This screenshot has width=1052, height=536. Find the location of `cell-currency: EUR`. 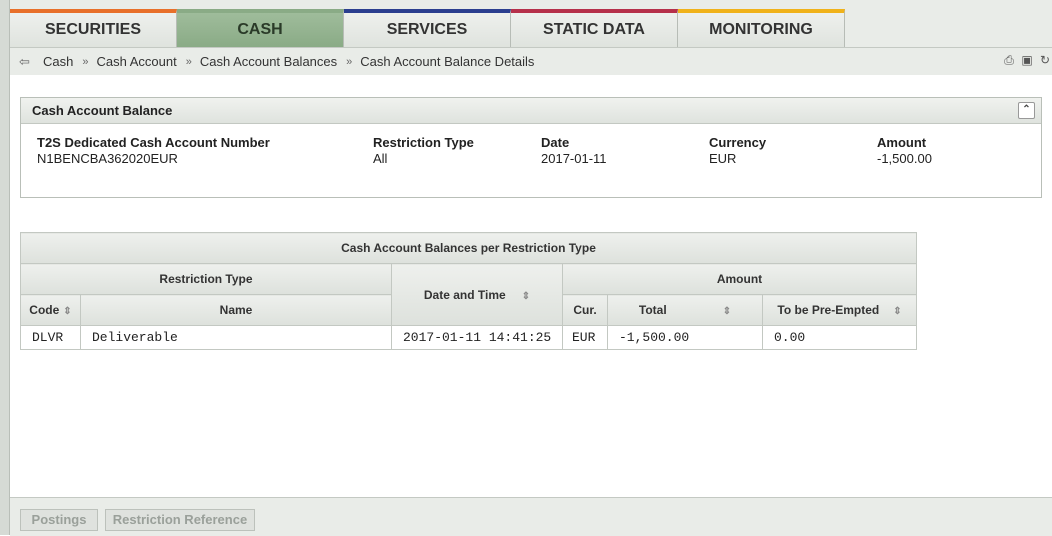

cell-currency: EUR is located at coordinates (585, 337).